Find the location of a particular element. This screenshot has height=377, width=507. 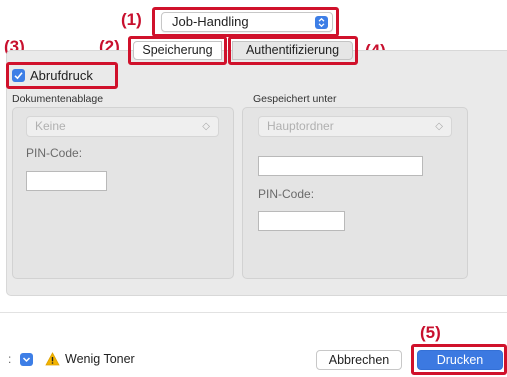

tab-authentifizierung: Authentifizierung is located at coordinates (292, 50).